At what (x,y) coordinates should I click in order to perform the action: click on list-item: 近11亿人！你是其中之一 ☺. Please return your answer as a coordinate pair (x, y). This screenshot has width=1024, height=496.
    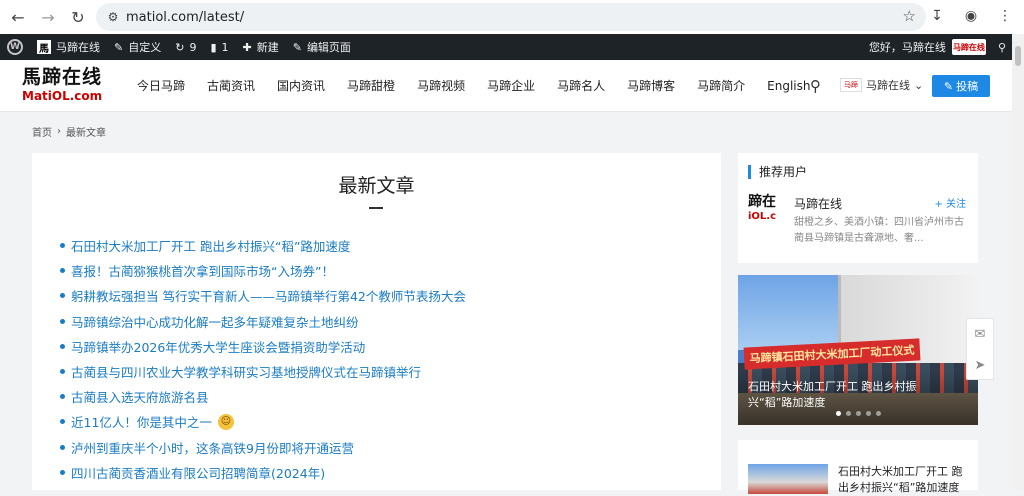
    Looking at the image, I should click on (263, 421).